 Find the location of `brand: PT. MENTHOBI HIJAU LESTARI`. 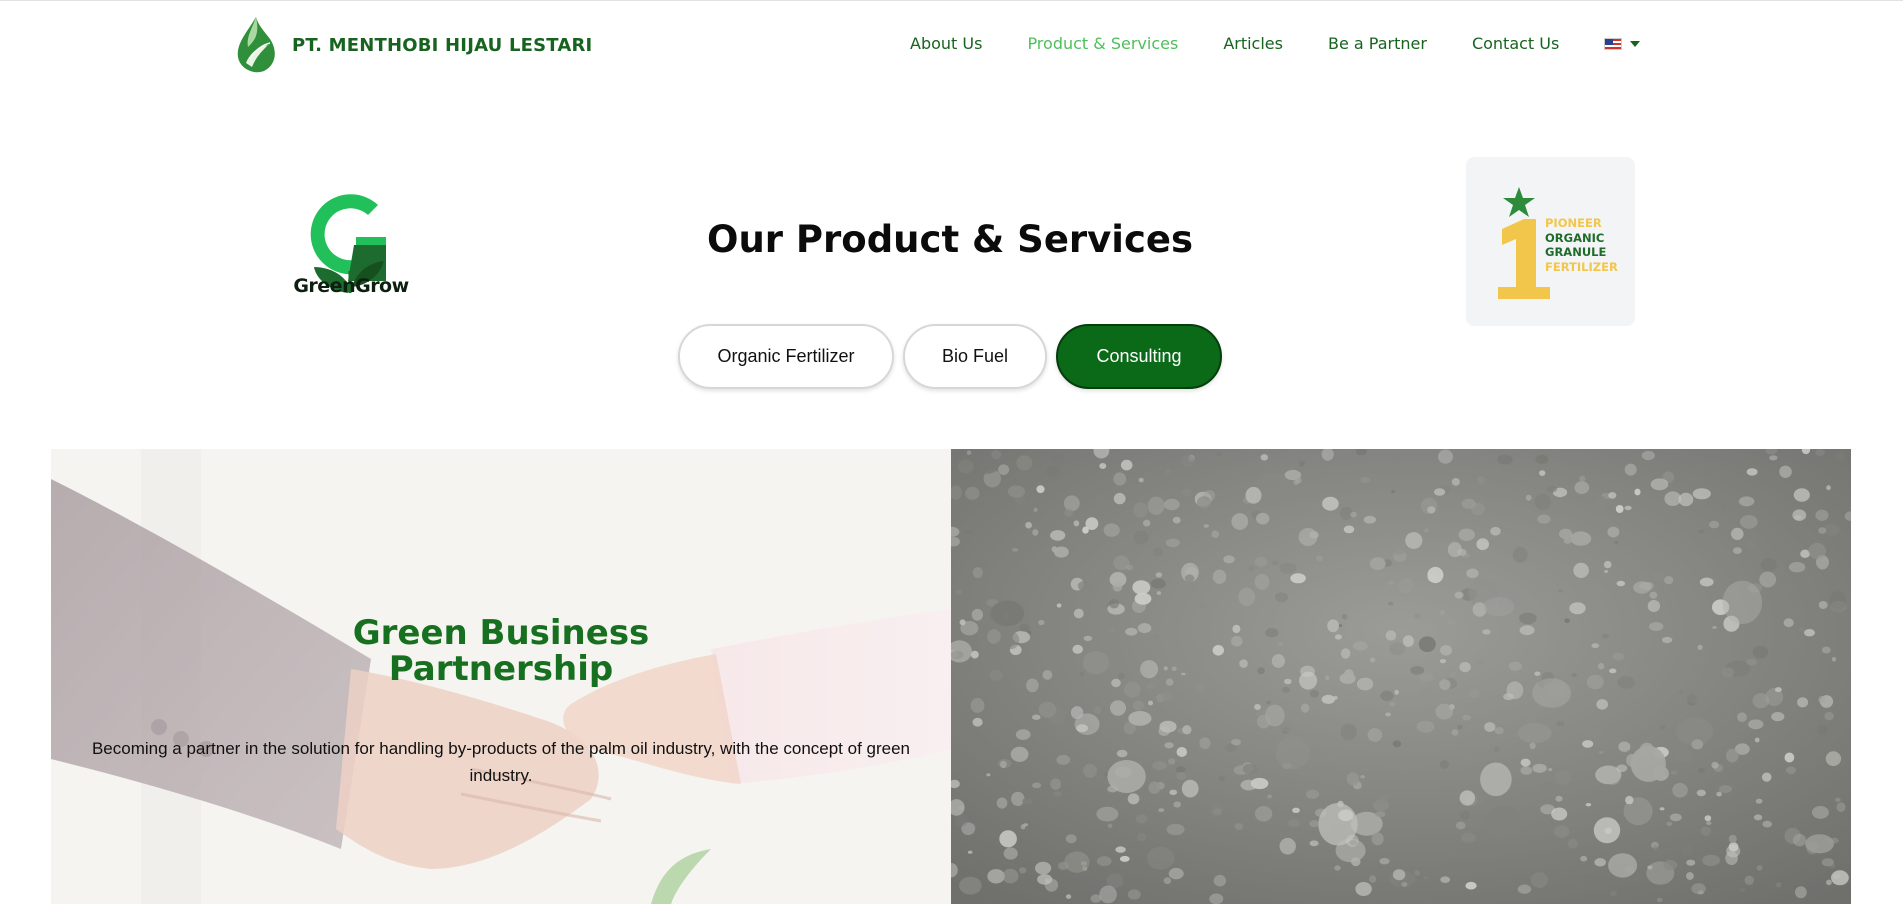

brand: PT. MENTHOBI HIJAU LESTARI is located at coordinates (412, 45).